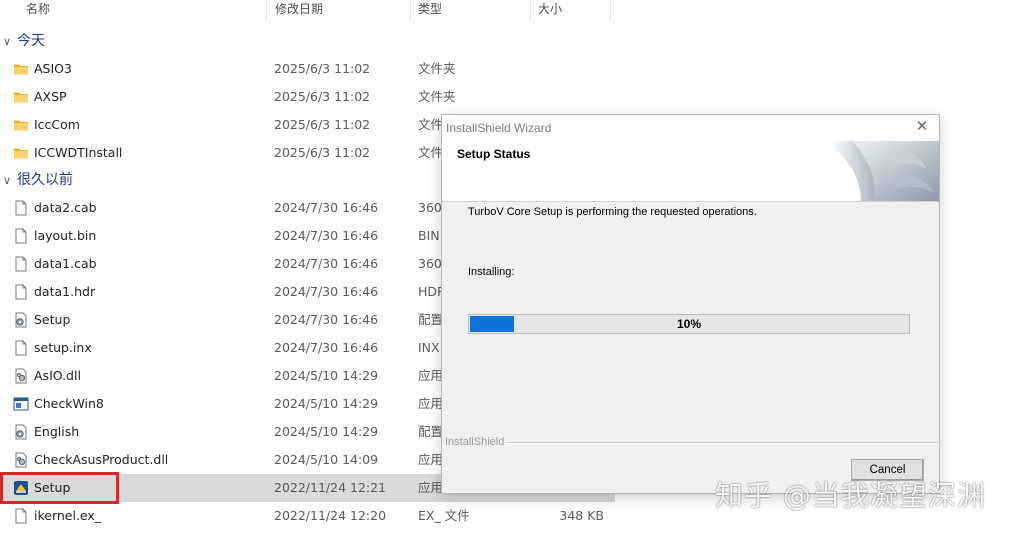  Describe the element at coordinates (429, 235) in the screenshot. I see `file-type: BIN` at that location.